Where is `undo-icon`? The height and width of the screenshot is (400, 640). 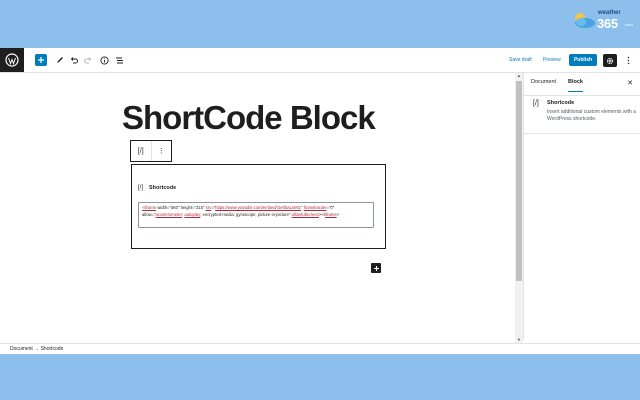
undo-icon is located at coordinates (74, 60).